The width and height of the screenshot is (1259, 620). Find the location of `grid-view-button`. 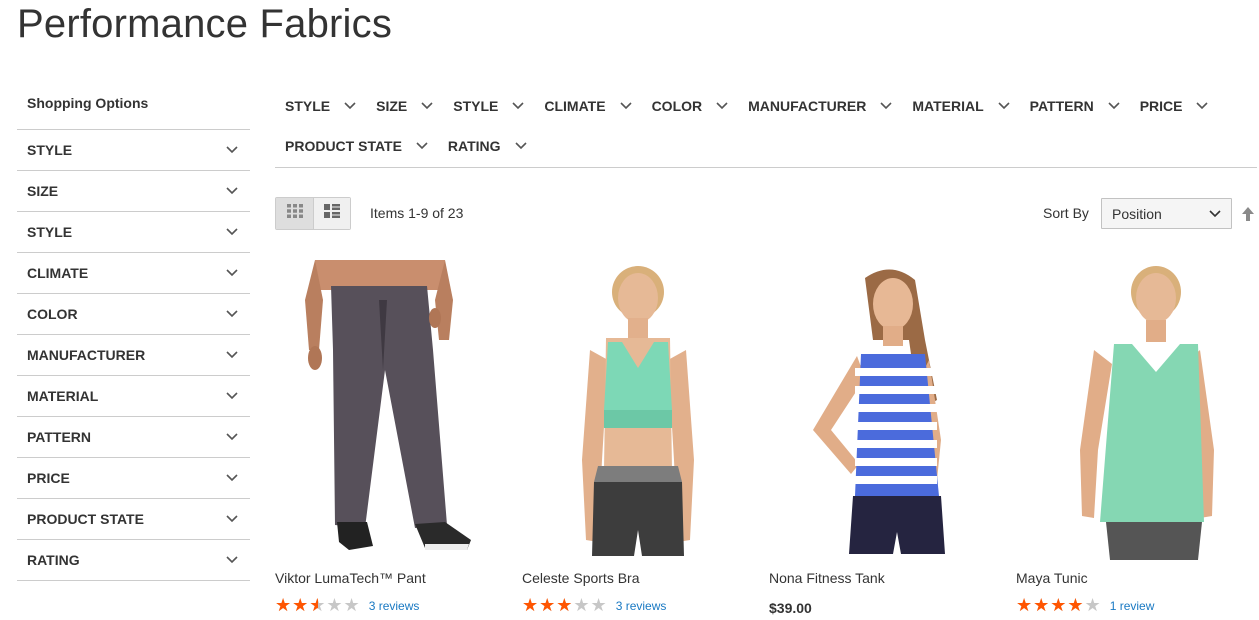

grid-view-button is located at coordinates (294, 213).